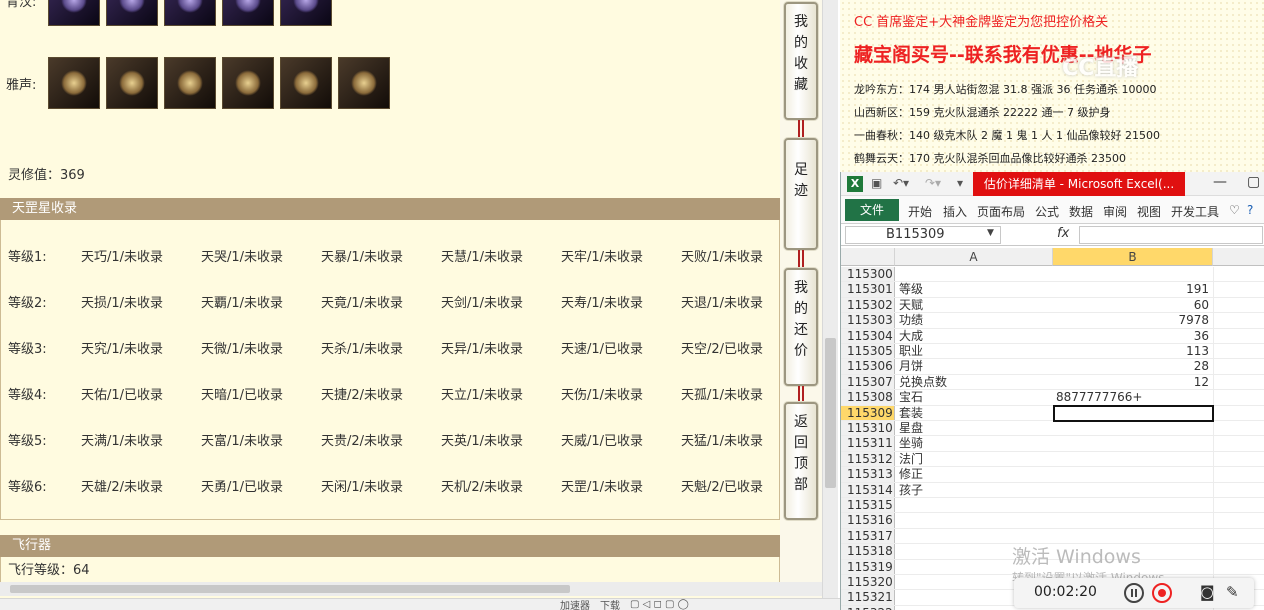 This screenshot has width=1264, height=610. Describe the element at coordinates (868, 505) in the screenshot. I see `row-header: 115315` at that location.